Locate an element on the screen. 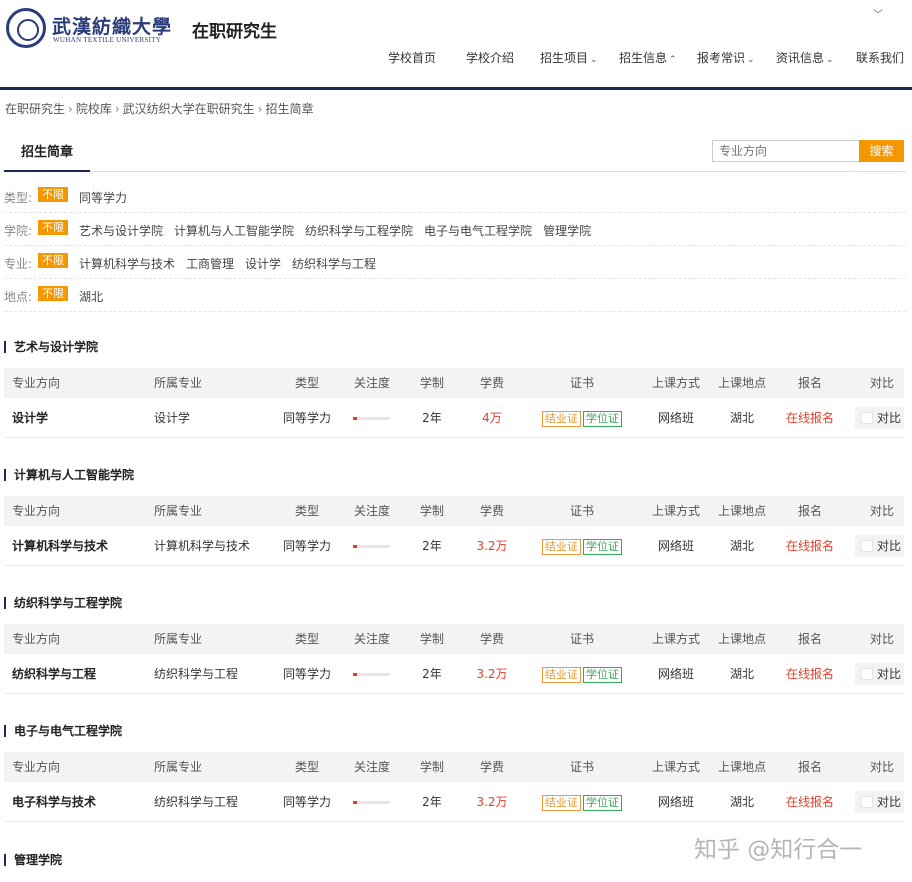 The height and width of the screenshot is (882, 912). filter-option: 艺术与设计学院 is located at coordinates (121, 231).